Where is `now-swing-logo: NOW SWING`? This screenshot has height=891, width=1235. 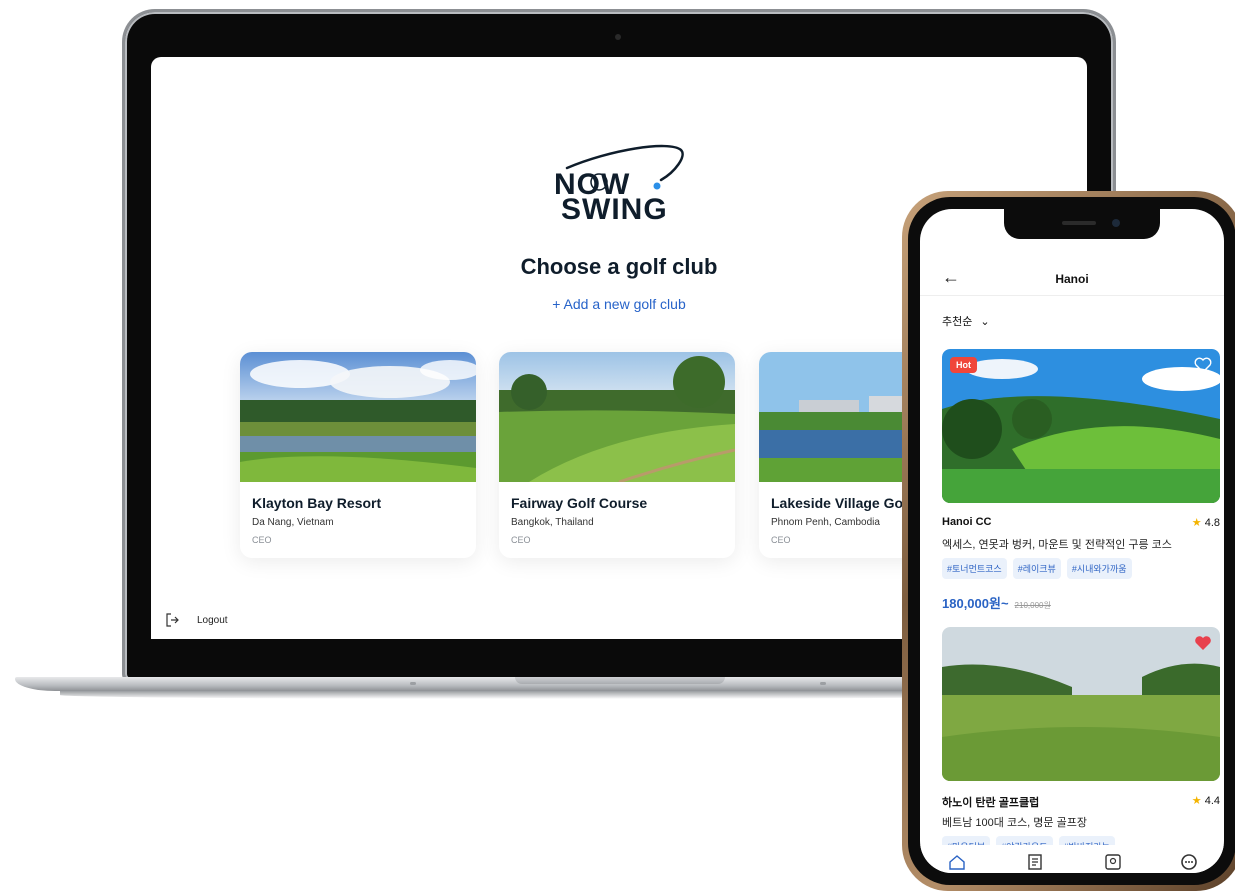 now-swing-logo: NOW SWING is located at coordinates (619, 184).